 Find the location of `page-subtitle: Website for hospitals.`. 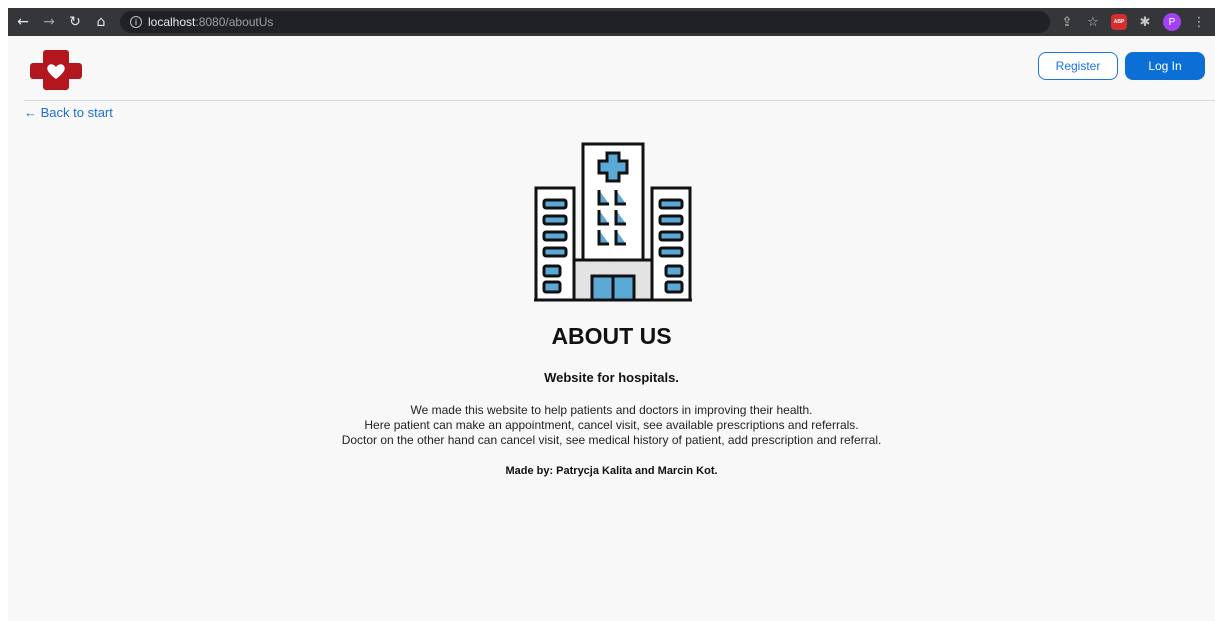

page-subtitle: Website for hospitals. is located at coordinates (611, 377).